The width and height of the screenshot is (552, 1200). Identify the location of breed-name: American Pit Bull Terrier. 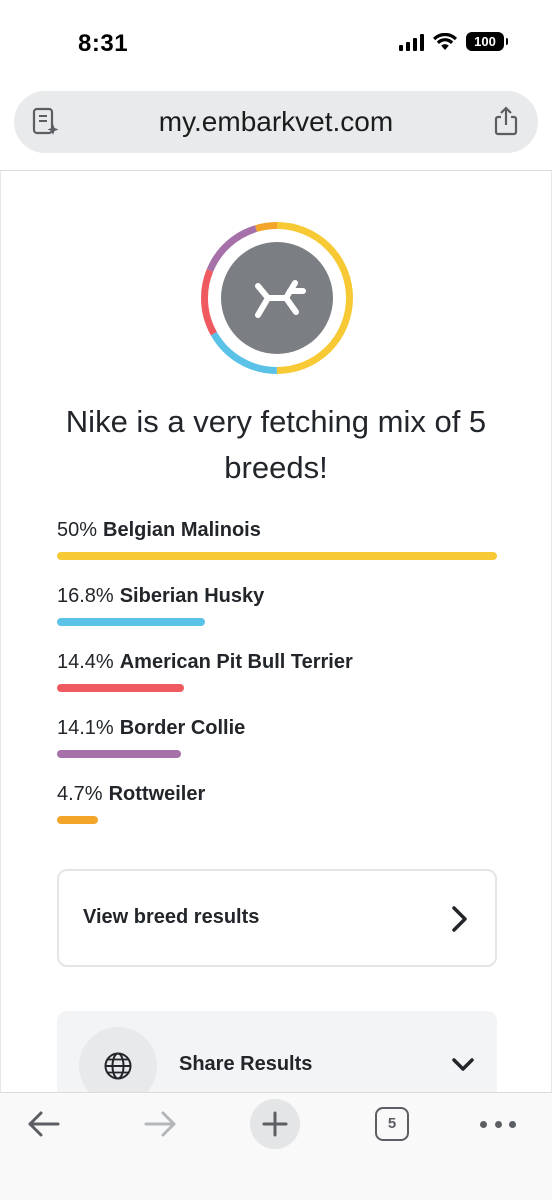
(236, 662).